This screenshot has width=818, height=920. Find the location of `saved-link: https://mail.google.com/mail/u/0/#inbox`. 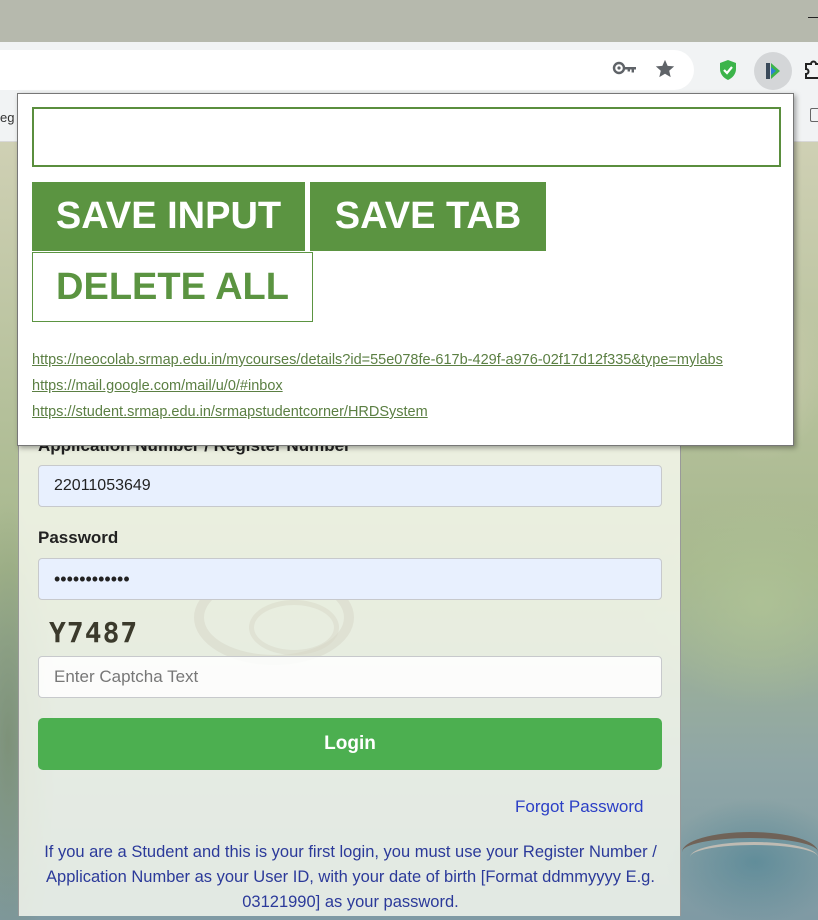

saved-link: https://mail.google.com/mail/u/0/#inbox is located at coordinates (377, 386).